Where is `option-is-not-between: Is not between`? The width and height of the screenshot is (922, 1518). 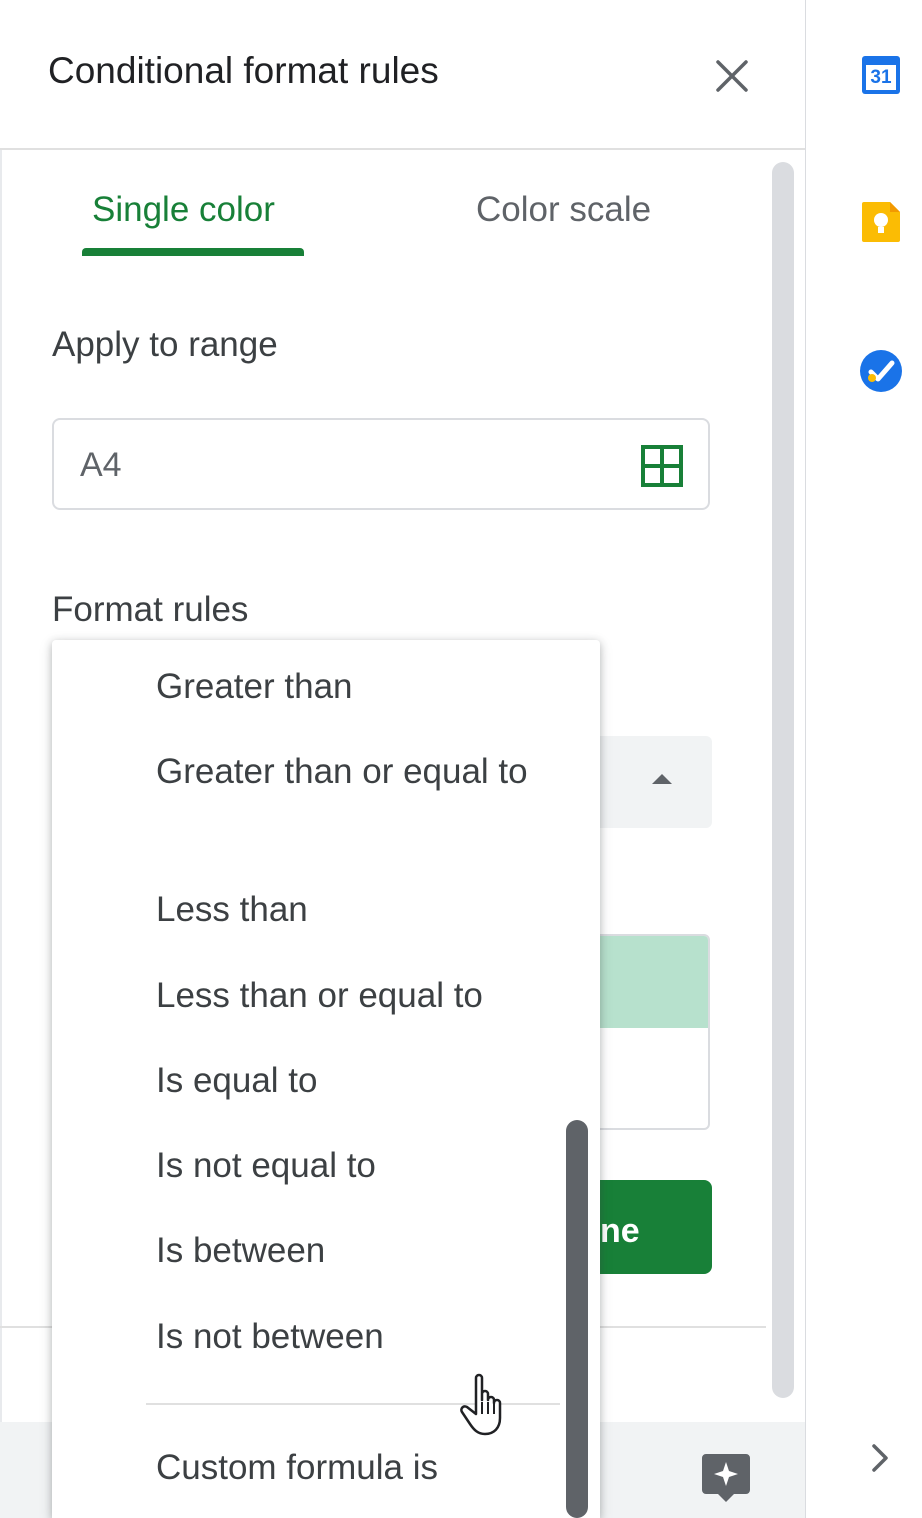 option-is-not-between: Is not between is located at coordinates (366, 1337).